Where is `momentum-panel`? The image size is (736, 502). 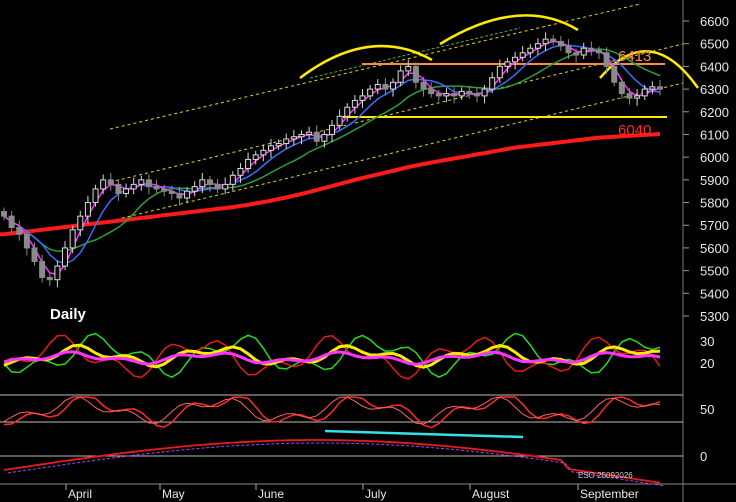
momentum-panel is located at coordinates (334, 463).